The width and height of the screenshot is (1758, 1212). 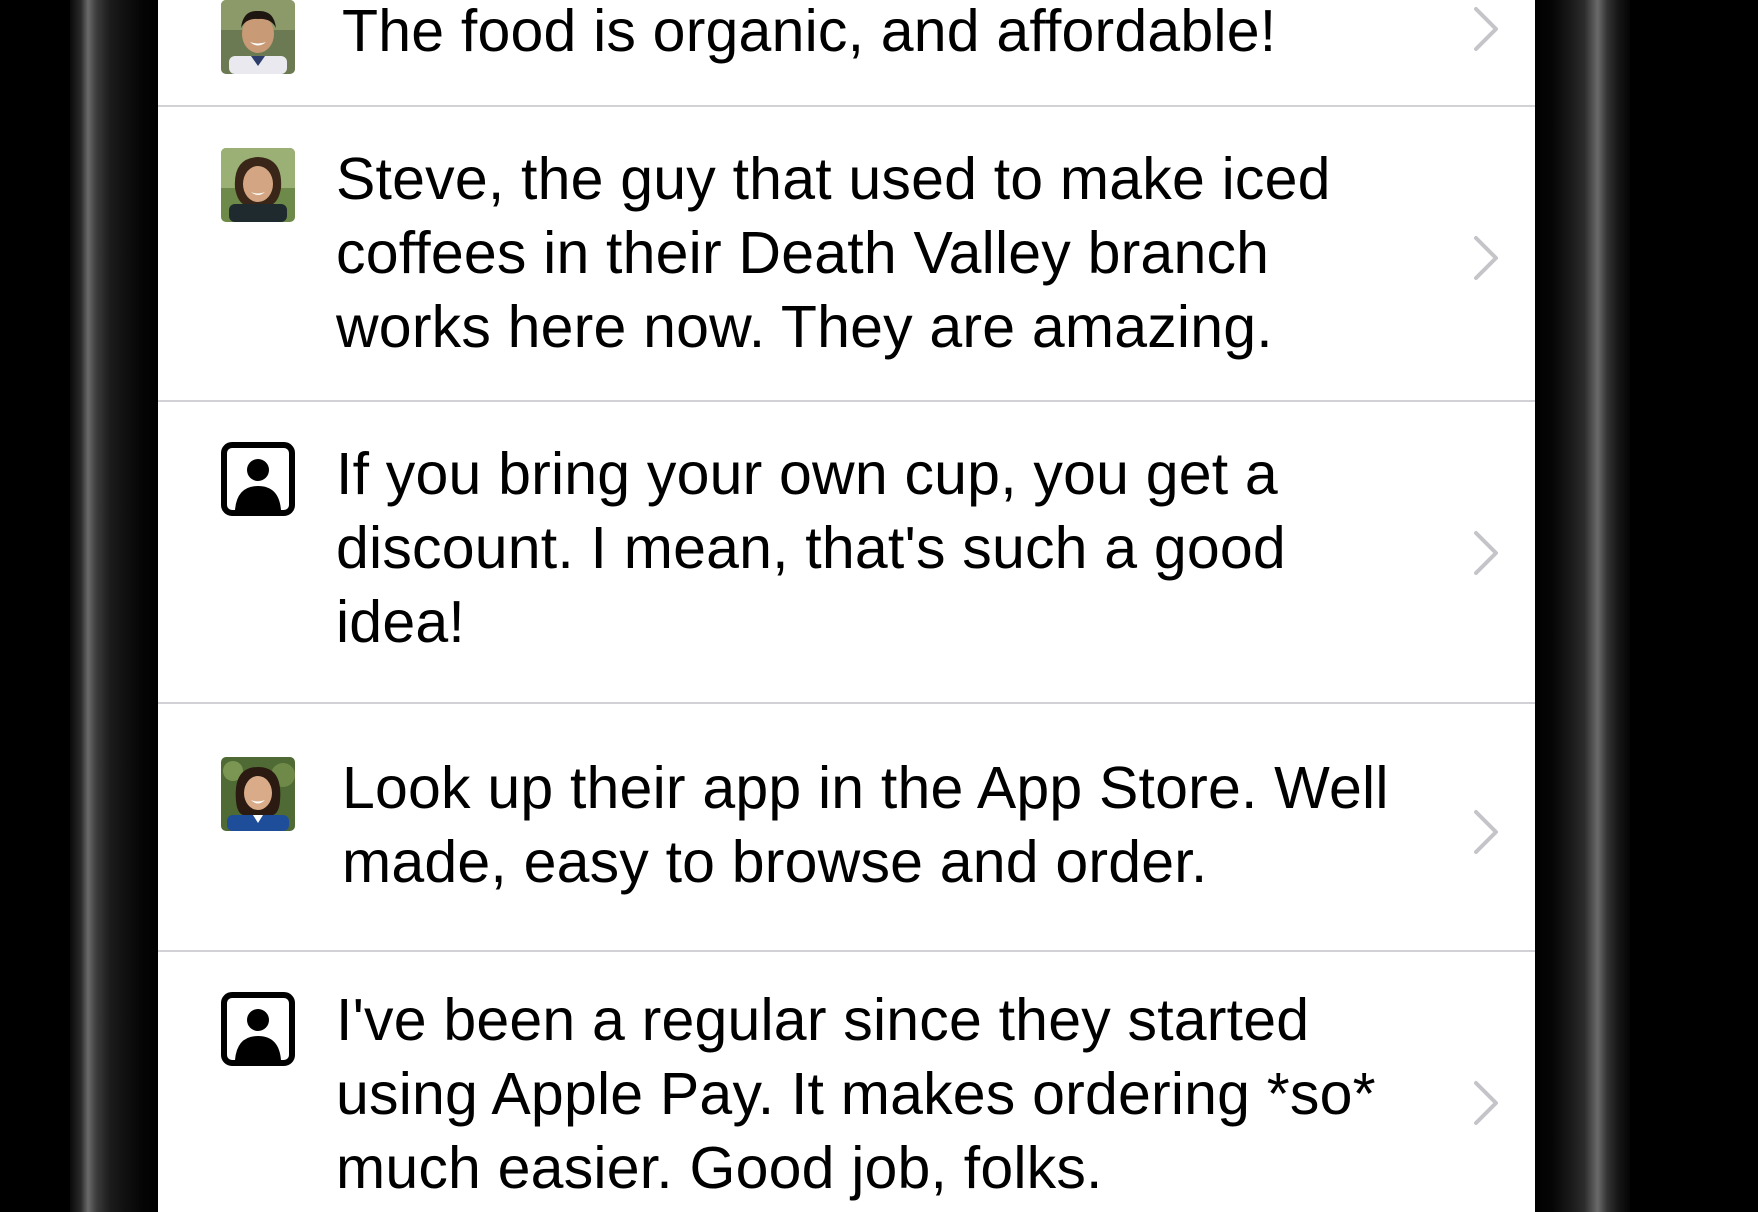 I want to click on avatar-photo-woman-2-icon, so click(x=258, y=794).